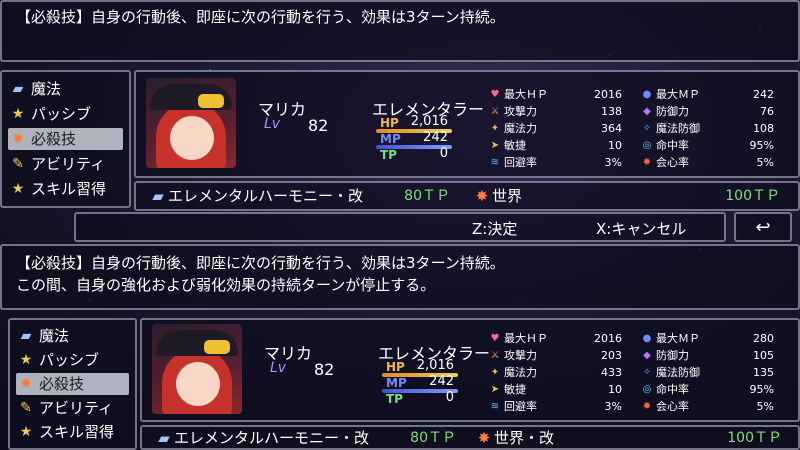  I want to click on cancel-key-hint: X:キャンセル, so click(641, 228).